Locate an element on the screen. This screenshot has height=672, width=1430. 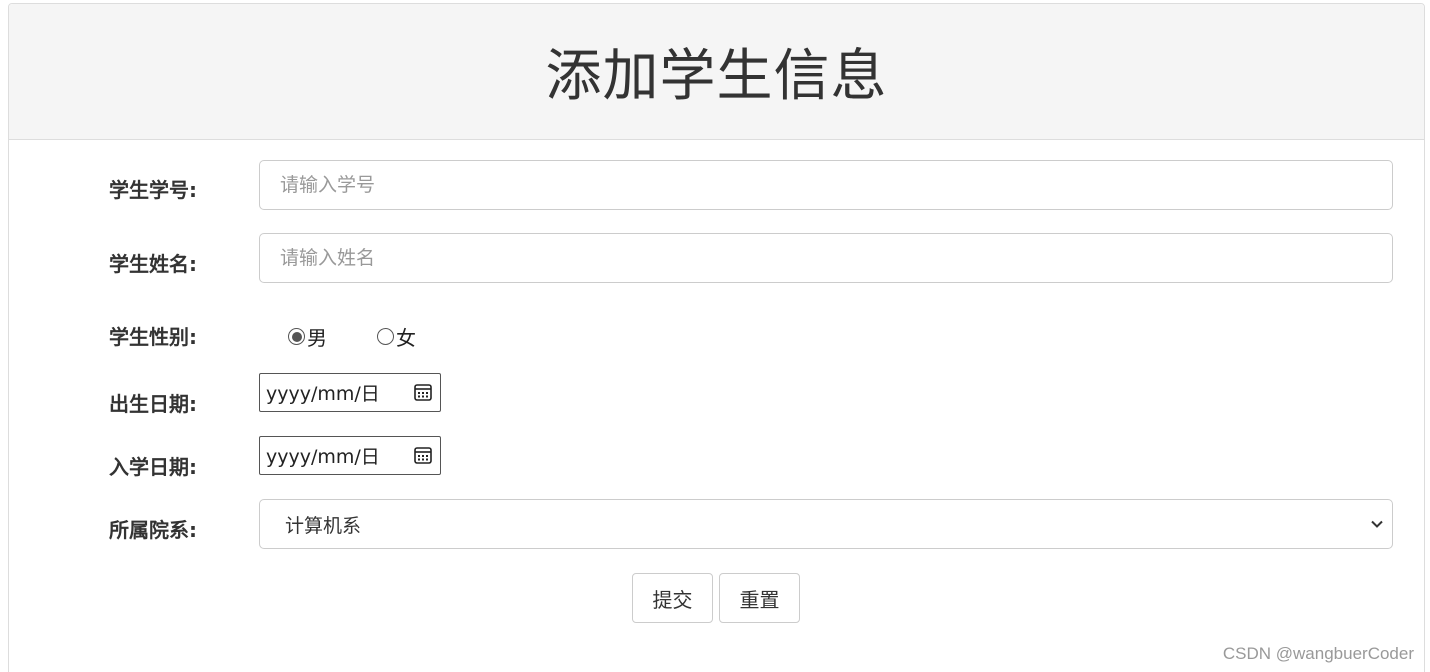
student-name-input is located at coordinates (826, 258).